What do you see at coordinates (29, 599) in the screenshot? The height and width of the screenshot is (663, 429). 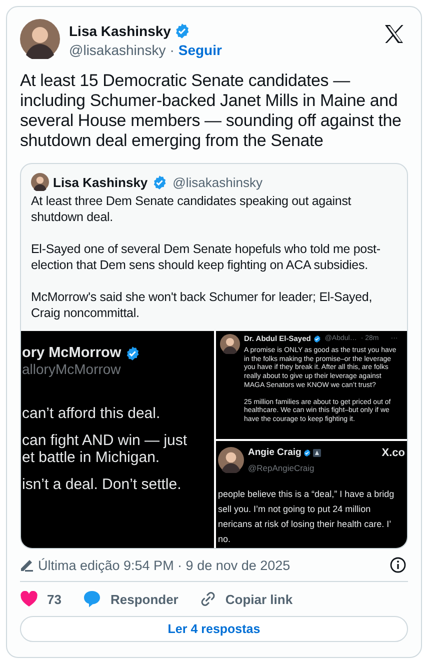 I see `heart-icon` at bounding box center [29, 599].